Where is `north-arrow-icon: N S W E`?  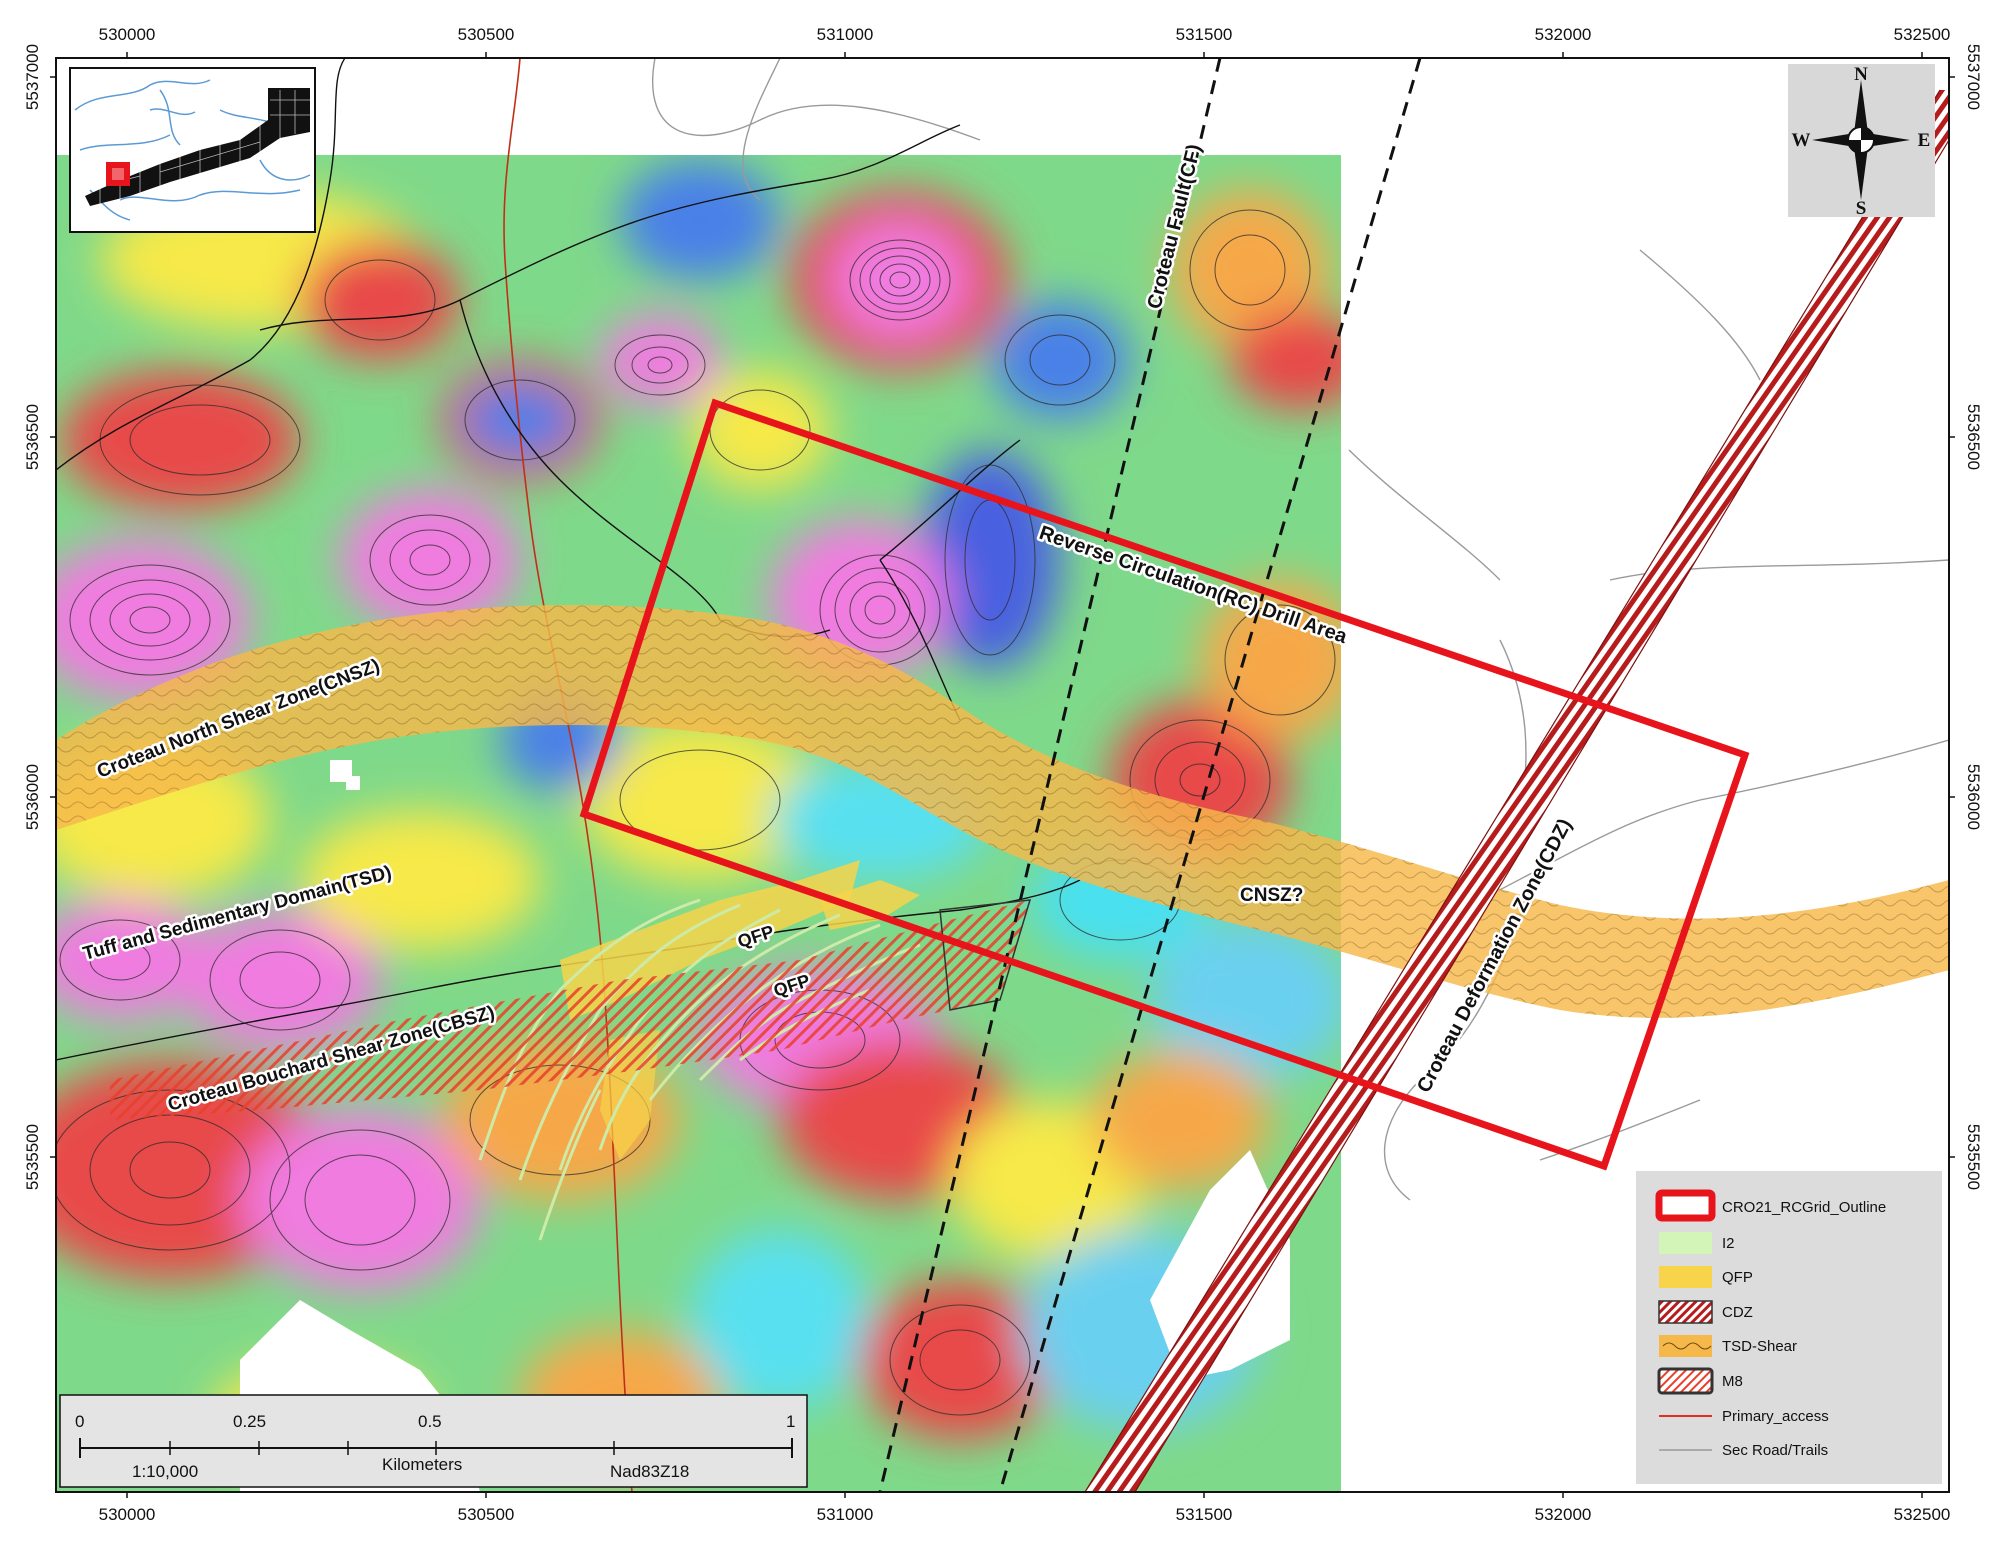
north-arrow-icon: N S W E is located at coordinates (1861, 141).